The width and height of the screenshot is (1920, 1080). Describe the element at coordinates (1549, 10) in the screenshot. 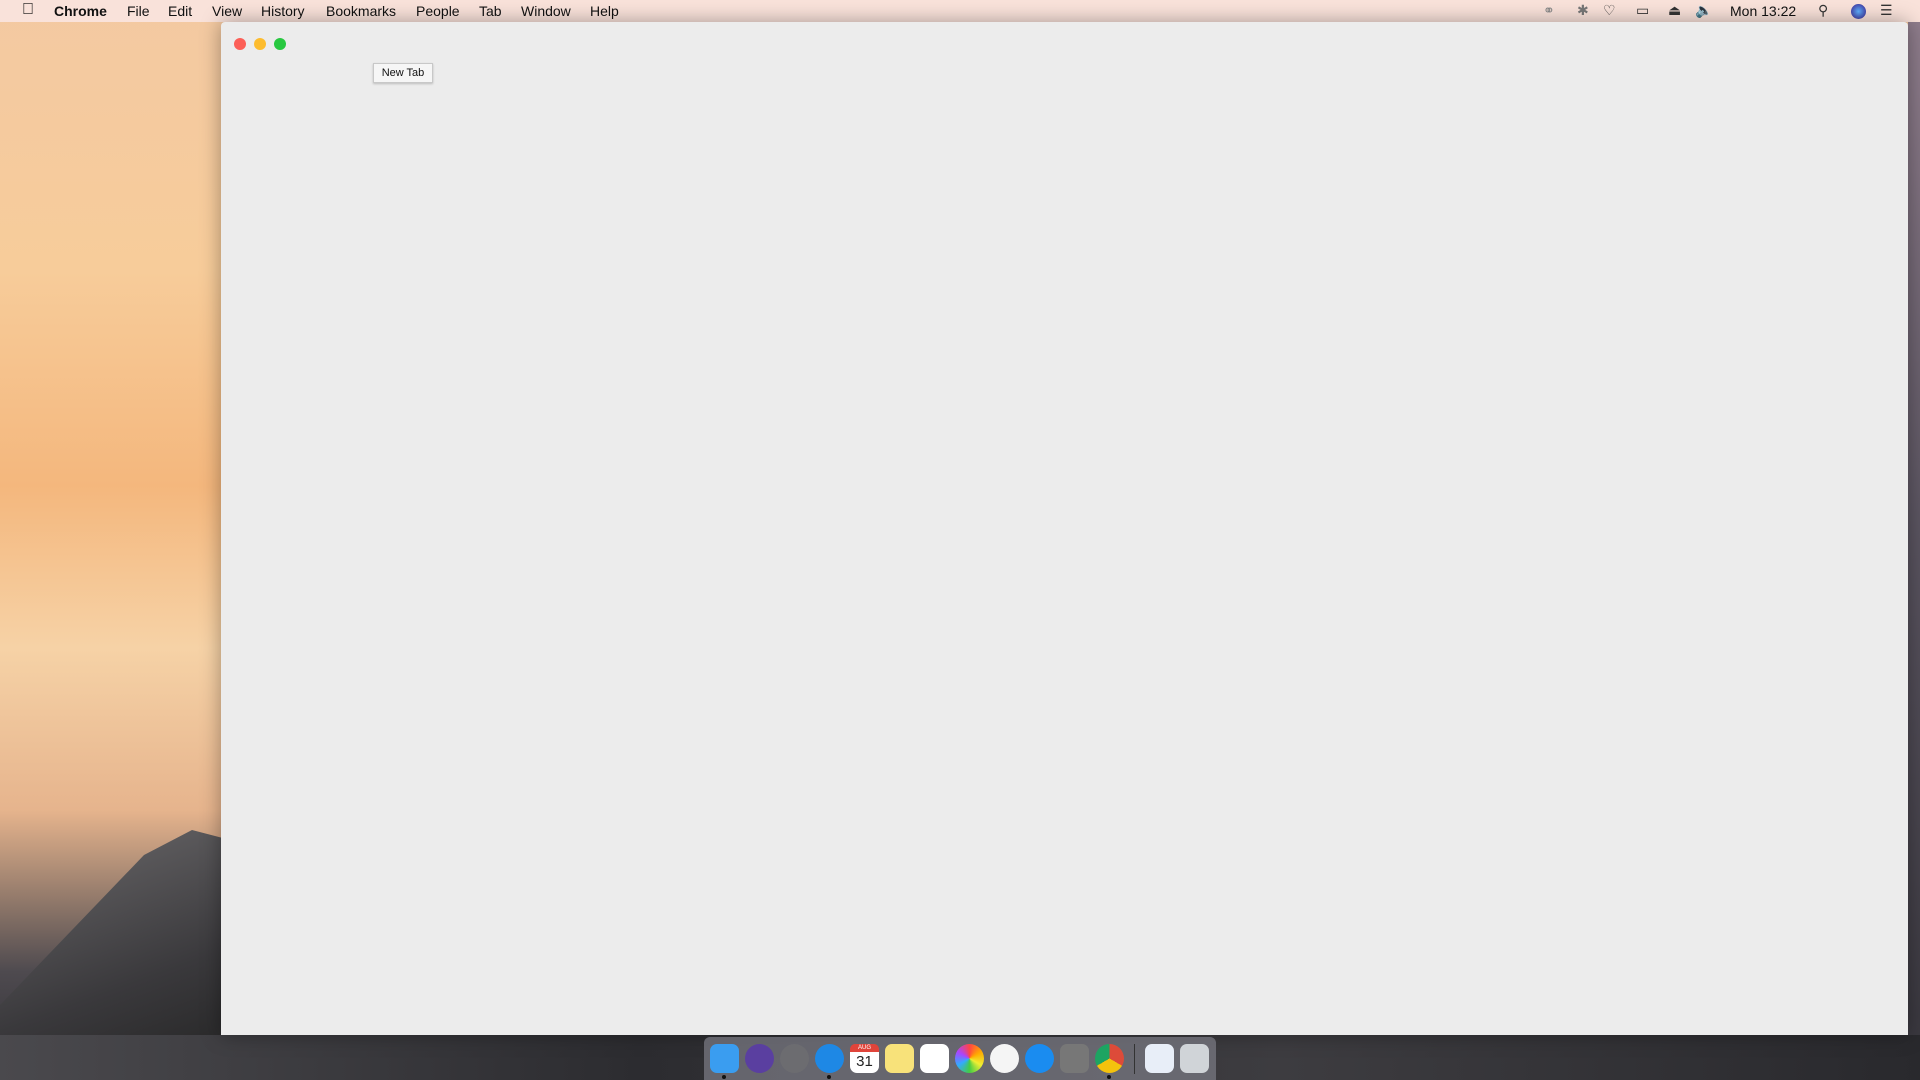

I see `creative-cloud-icon: ⚭` at that location.